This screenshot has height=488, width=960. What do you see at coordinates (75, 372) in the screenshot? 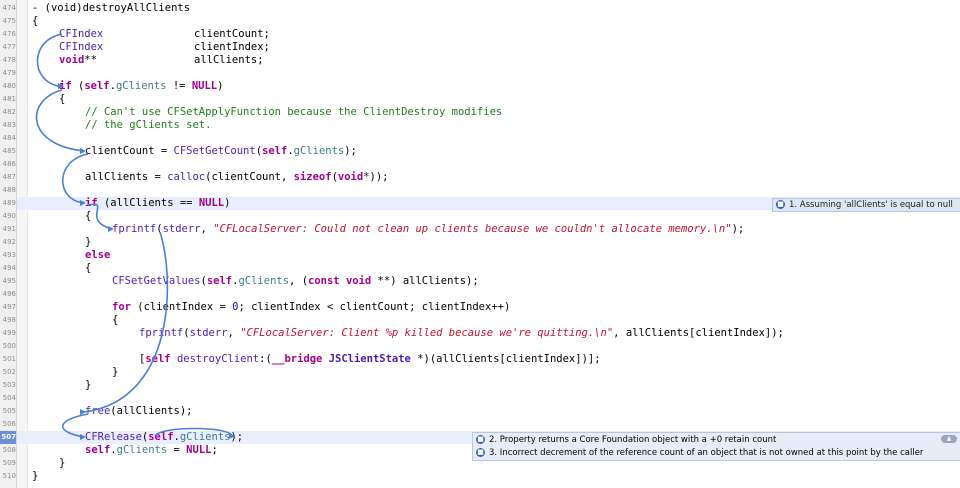
I see `code-line-502: }` at bounding box center [75, 372].